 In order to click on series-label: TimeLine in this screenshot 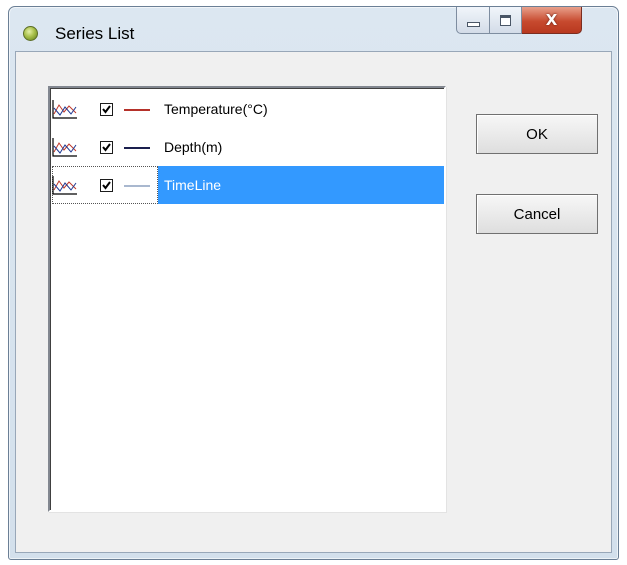, I will do `click(301, 185)`.